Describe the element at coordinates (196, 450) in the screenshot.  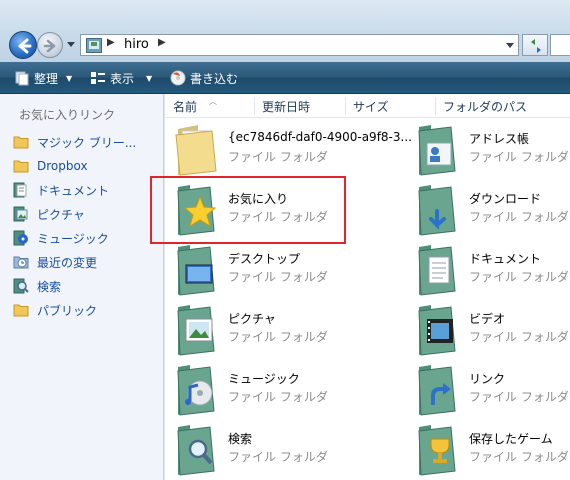
I see `searches-folder-icon` at that location.